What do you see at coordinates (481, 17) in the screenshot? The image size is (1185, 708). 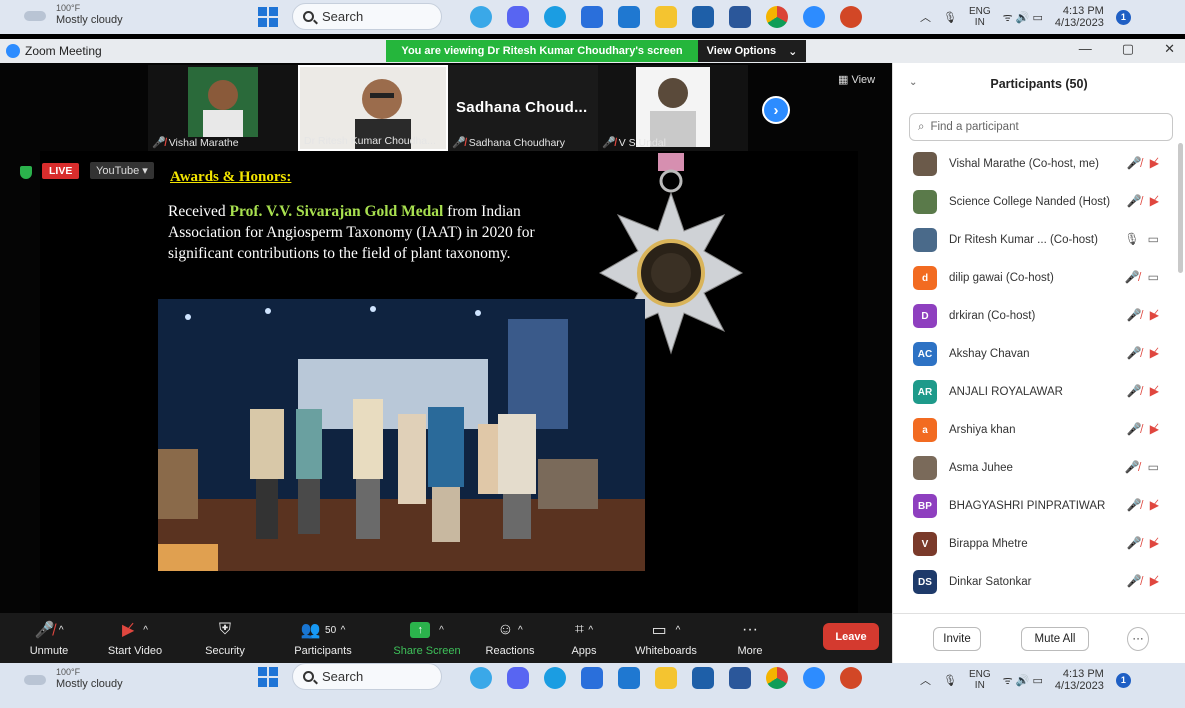 I see `bing-icon` at bounding box center [481, 17].